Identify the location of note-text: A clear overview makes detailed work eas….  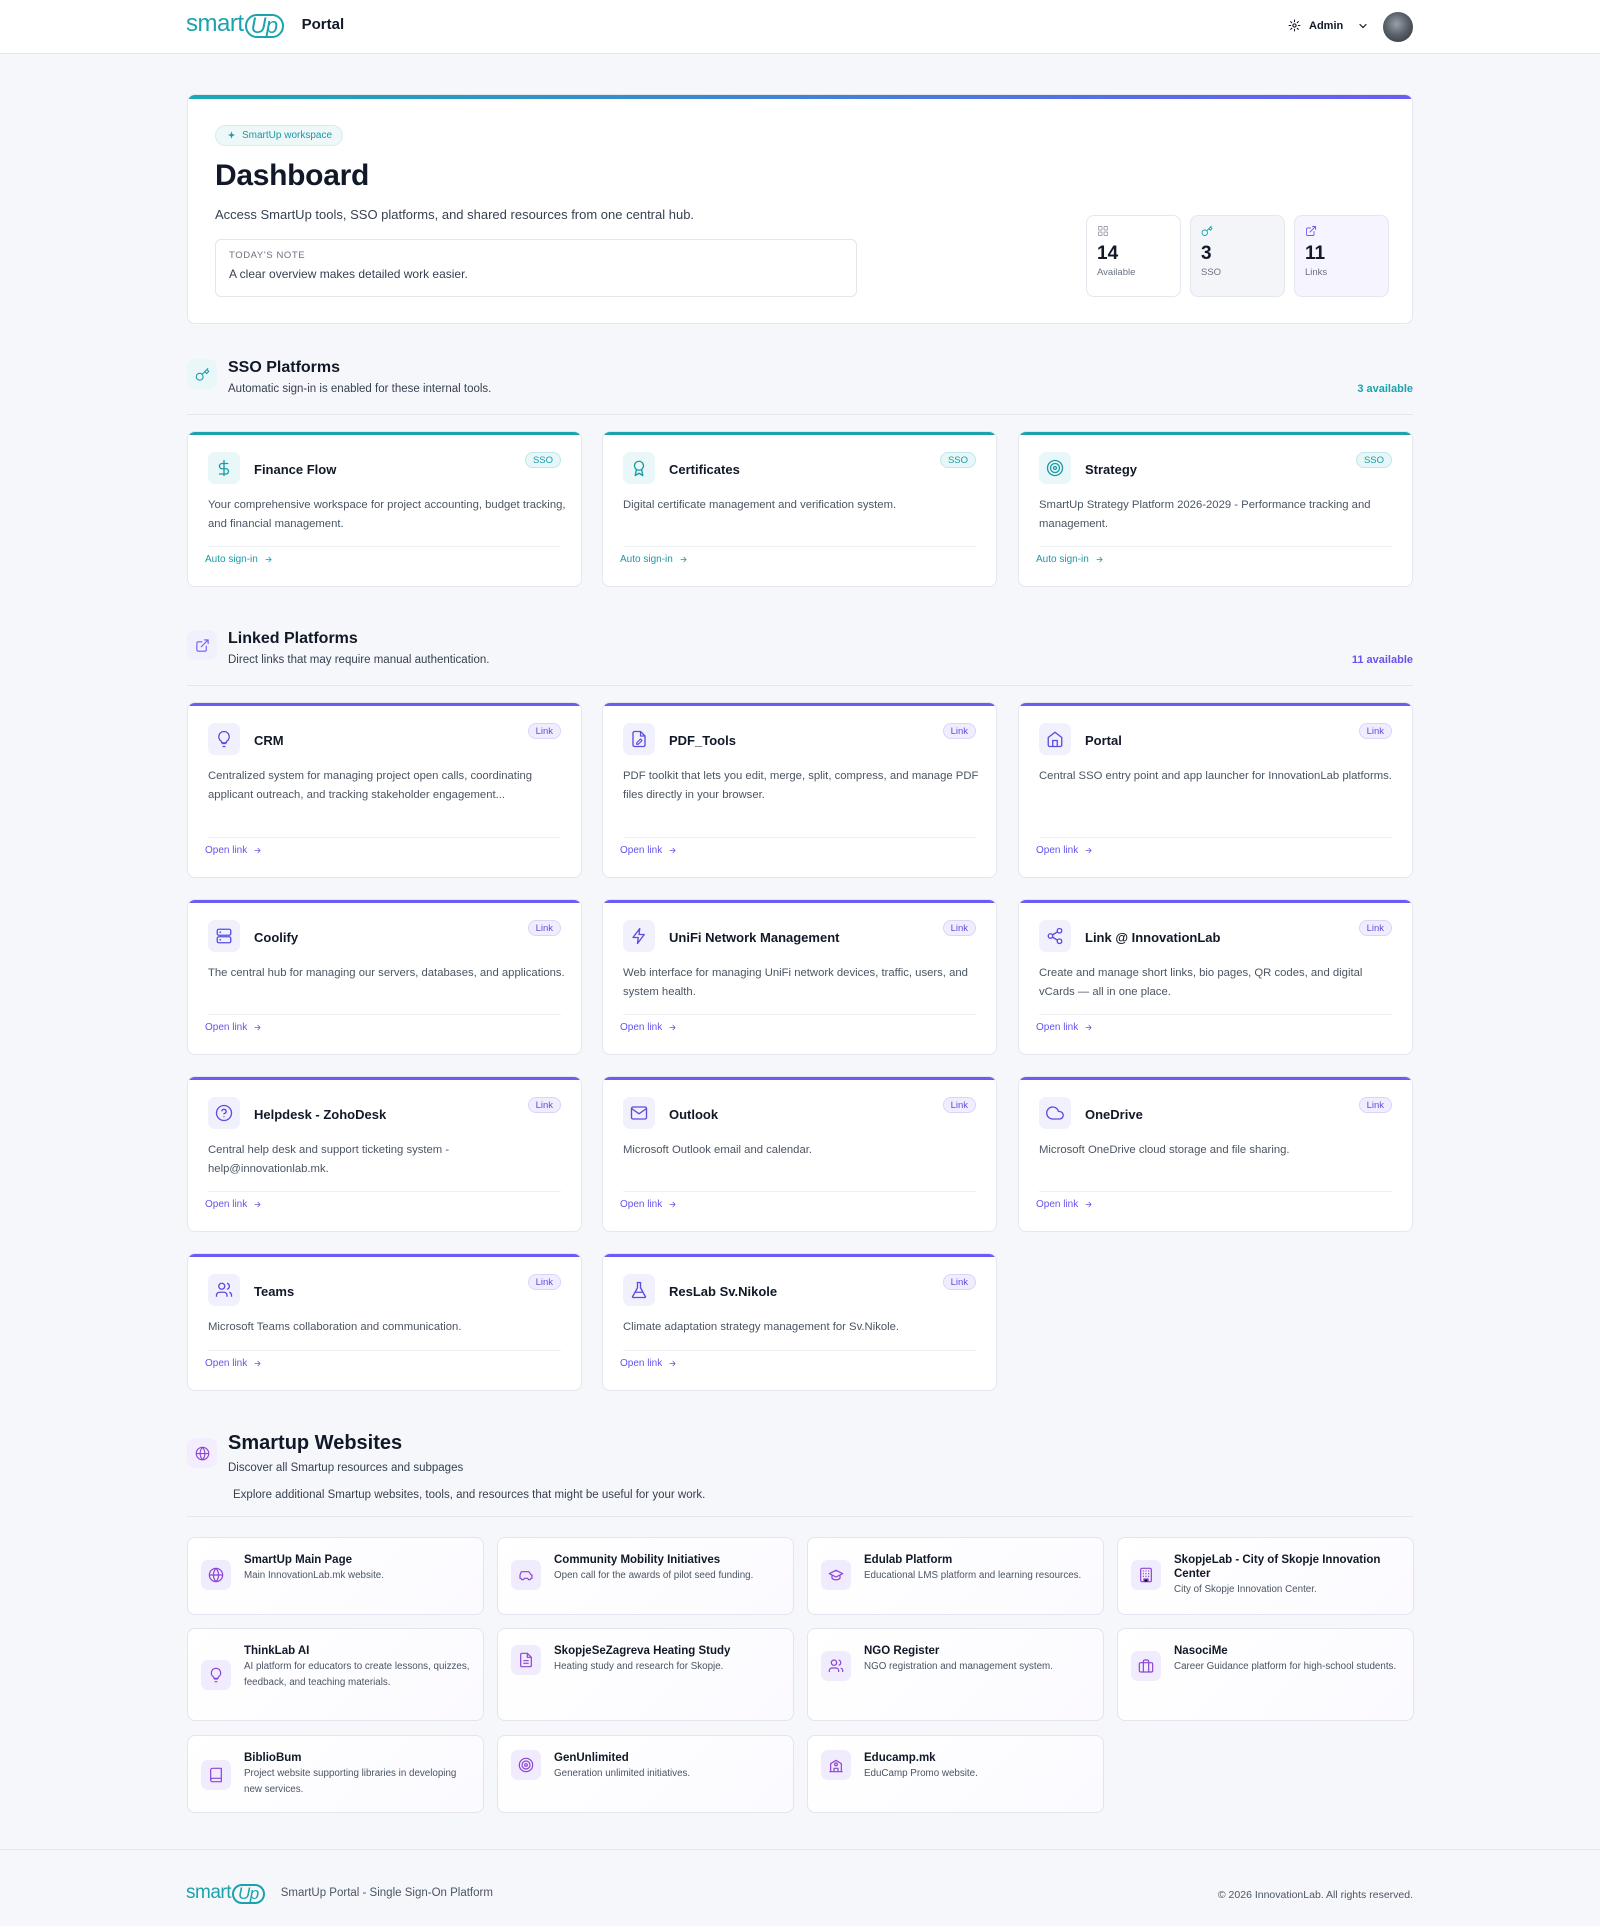
(348, 274).